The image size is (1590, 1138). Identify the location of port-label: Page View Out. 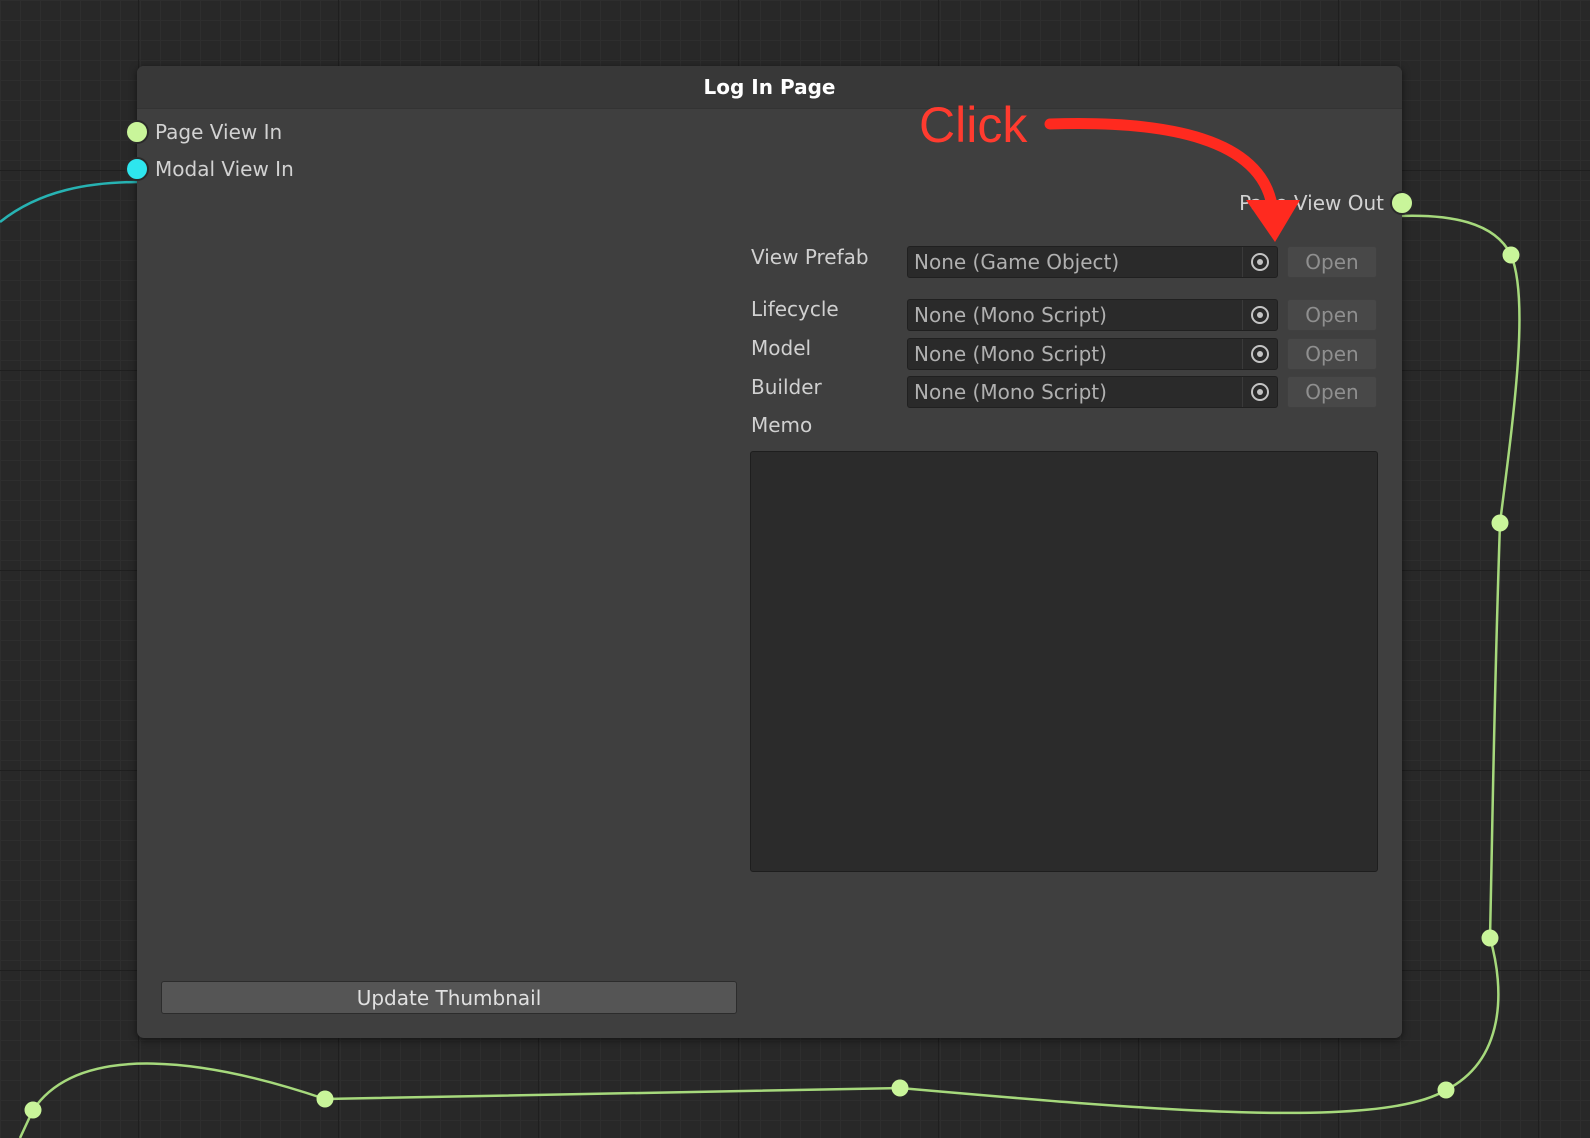
(1311, 203).